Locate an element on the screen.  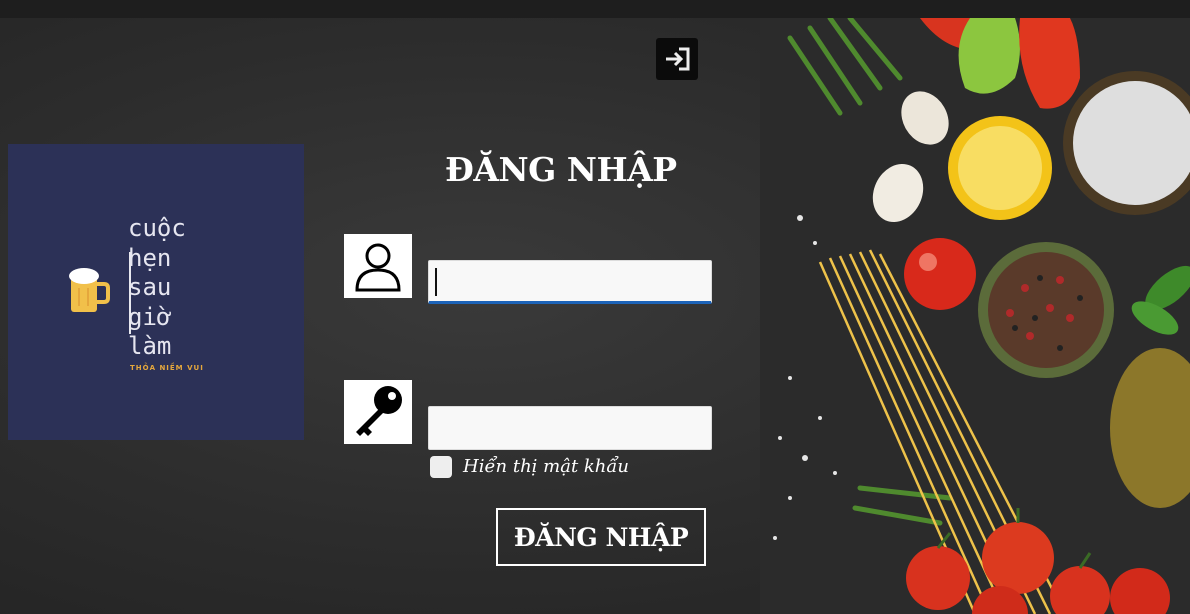
key-icon-box is located at coordinates (378, 412).